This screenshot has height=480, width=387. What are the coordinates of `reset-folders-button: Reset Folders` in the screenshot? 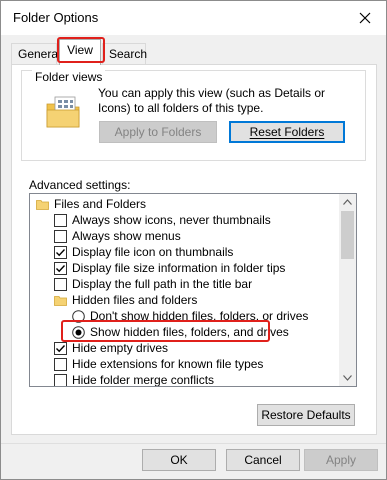 It's located at (287, 132).